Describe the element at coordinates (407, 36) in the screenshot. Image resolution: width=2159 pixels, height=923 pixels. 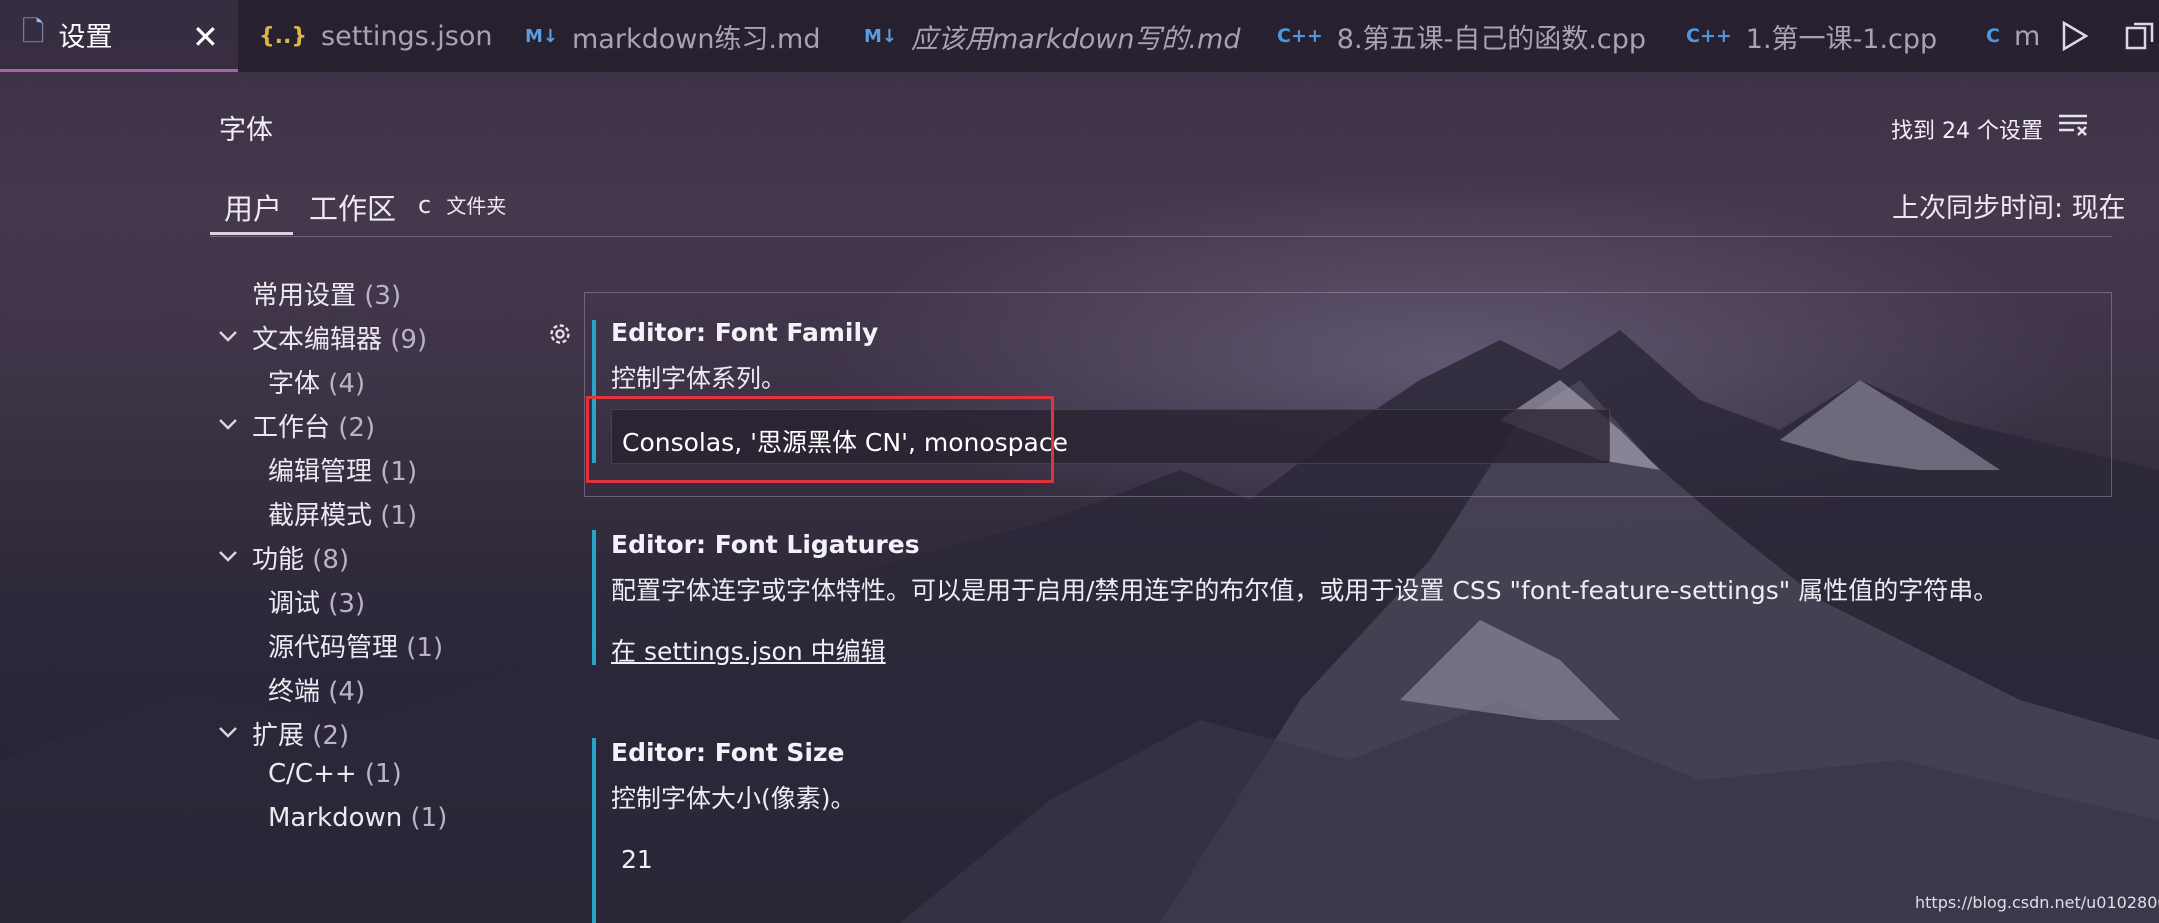
I see `tab-label: settings.json` at that location.